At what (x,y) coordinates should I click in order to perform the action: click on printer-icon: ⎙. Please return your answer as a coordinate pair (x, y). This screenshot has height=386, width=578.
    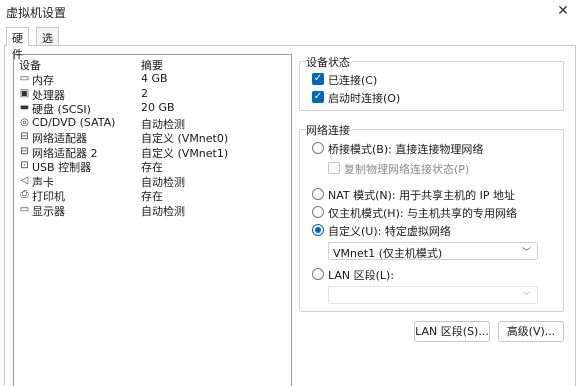
    Looking at the image, I should click on (24, 194).